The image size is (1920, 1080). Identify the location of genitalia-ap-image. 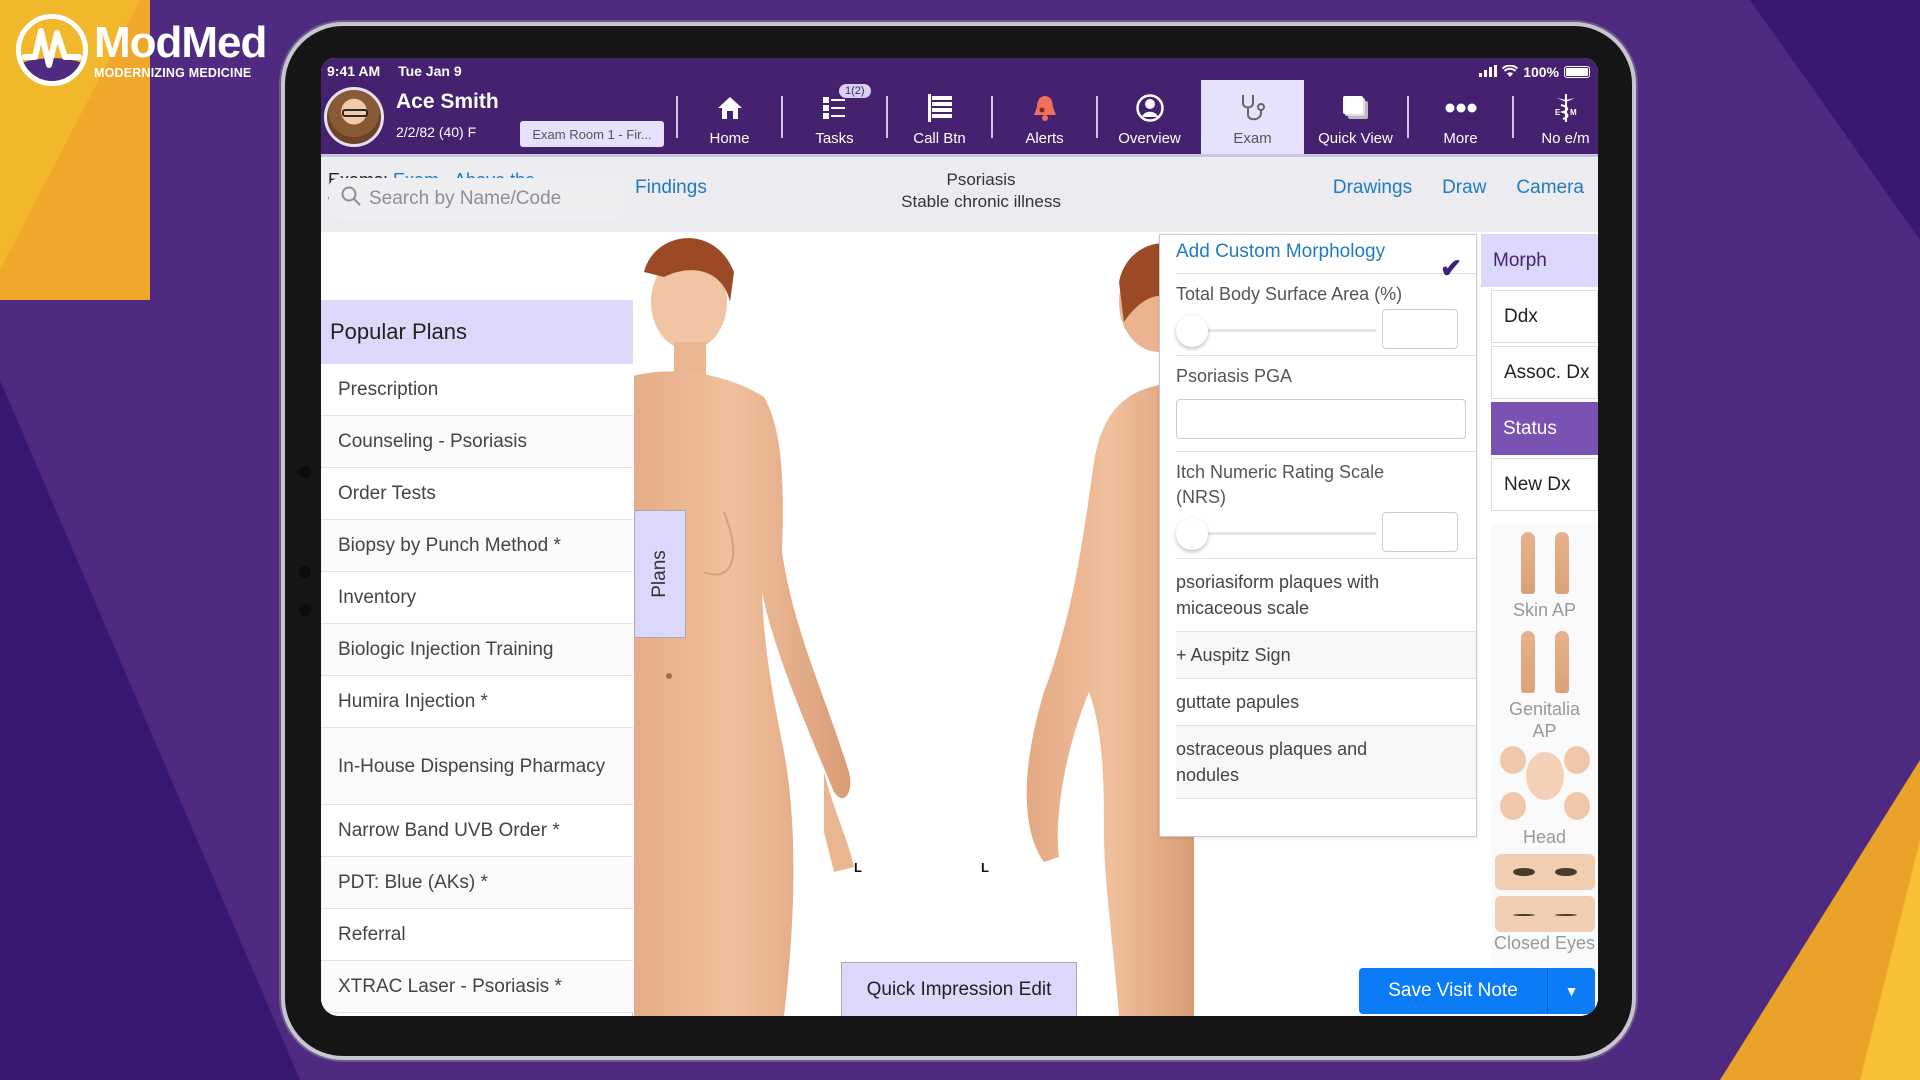
(1544, 664).